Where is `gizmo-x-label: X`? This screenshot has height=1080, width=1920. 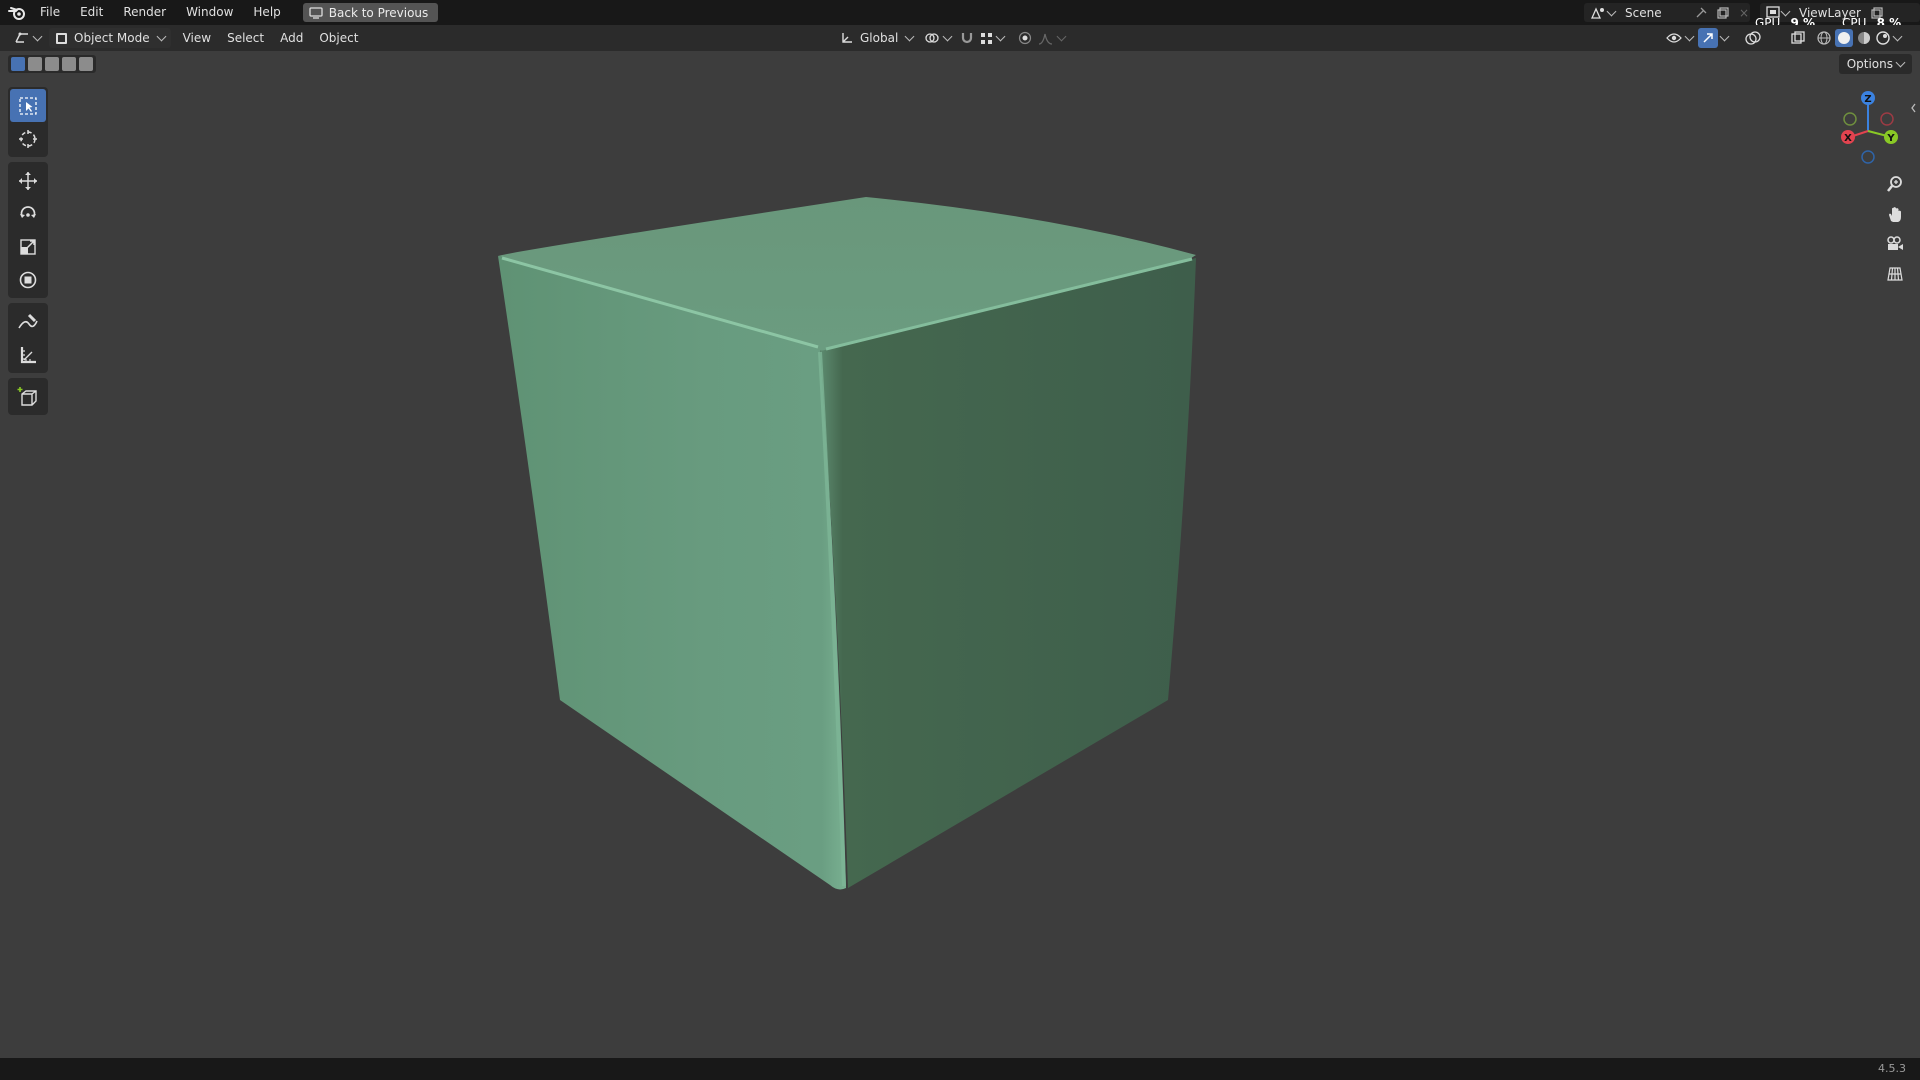
gizmo-x-label: X is located at coordinates (1848, 138).